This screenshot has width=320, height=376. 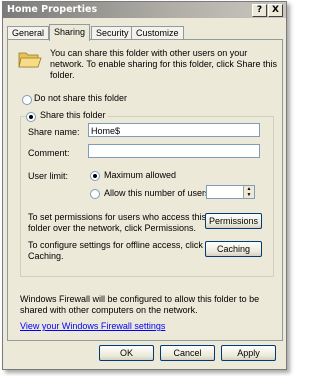 What do you see at coordinates (62, 75) in the screenshot?
I see `intro-text-line3: folder.` at bounding box center [62, 75].